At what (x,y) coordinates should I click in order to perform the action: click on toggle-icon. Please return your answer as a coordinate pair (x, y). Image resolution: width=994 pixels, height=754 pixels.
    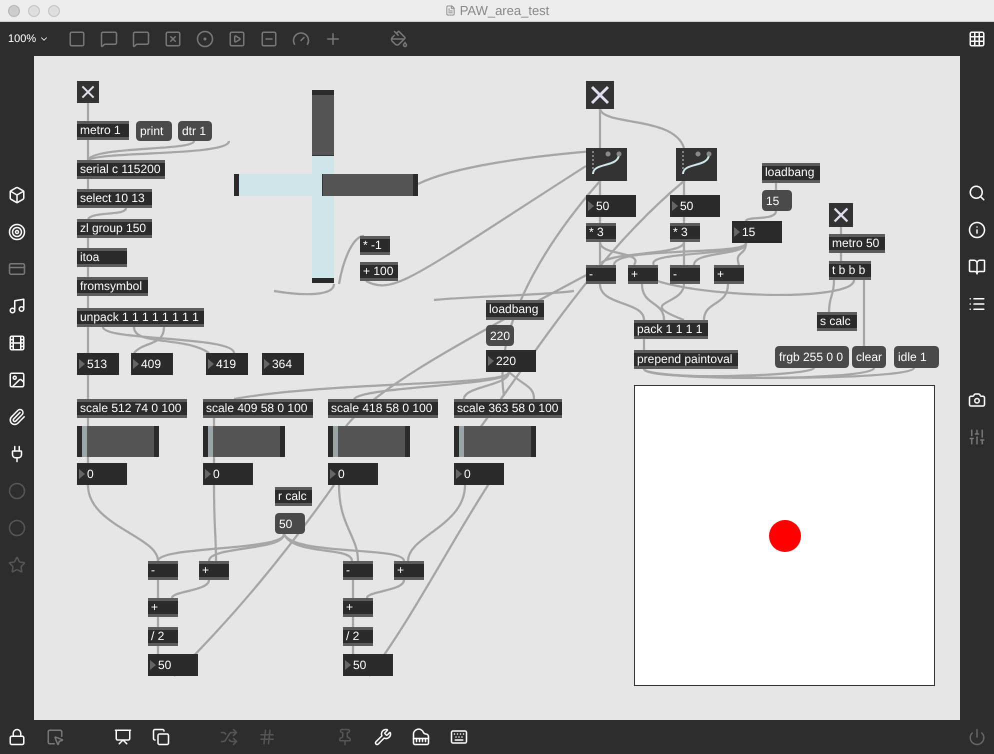
    Looking at the image, I should click on (173, 39).